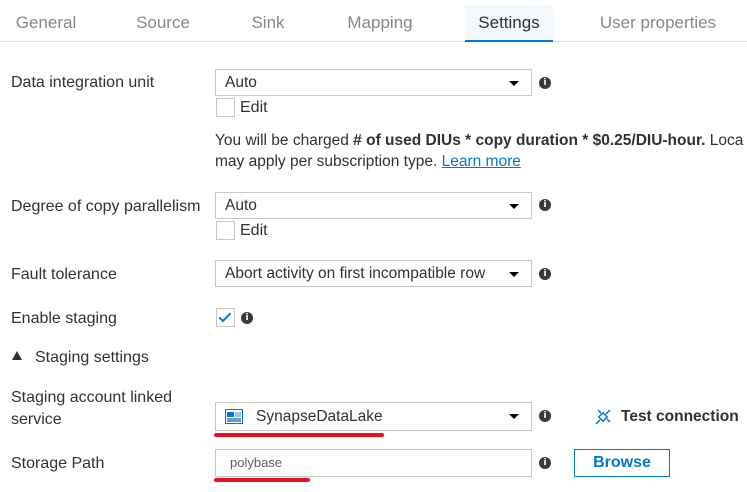 This screenshot has height=492, width=747. What do you see at coordinates (17, 355) in the screenshot?
I see `collapse-triangle-icon` at bounding box center [17, 355].